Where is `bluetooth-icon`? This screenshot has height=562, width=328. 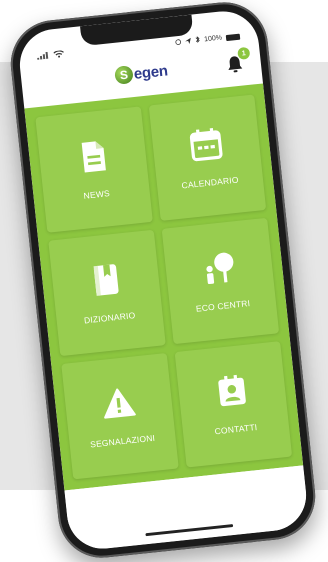 bluetooth-icon is located at coordinates (198, 40).